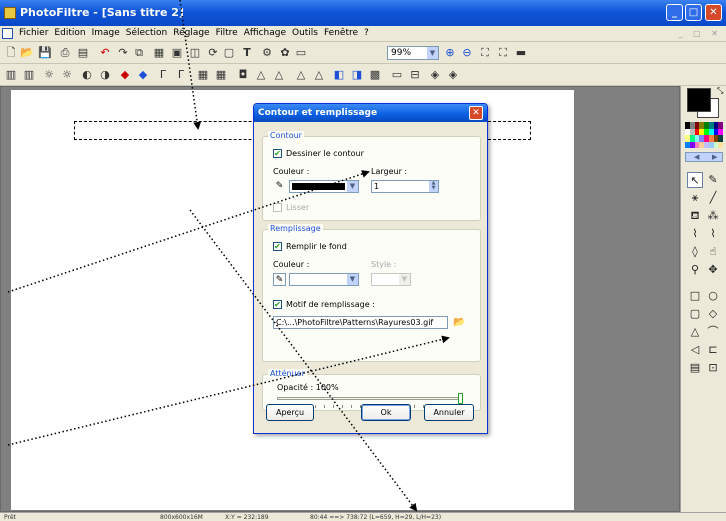 This screenshot has width=726, height=521. I want to click on copy-icon: ⧉, so click(139, 53).